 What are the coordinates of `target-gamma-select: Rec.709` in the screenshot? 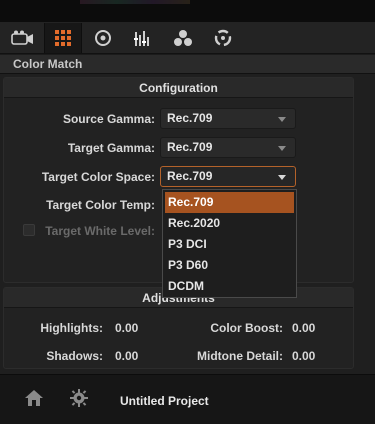 It's located at (228, 147).